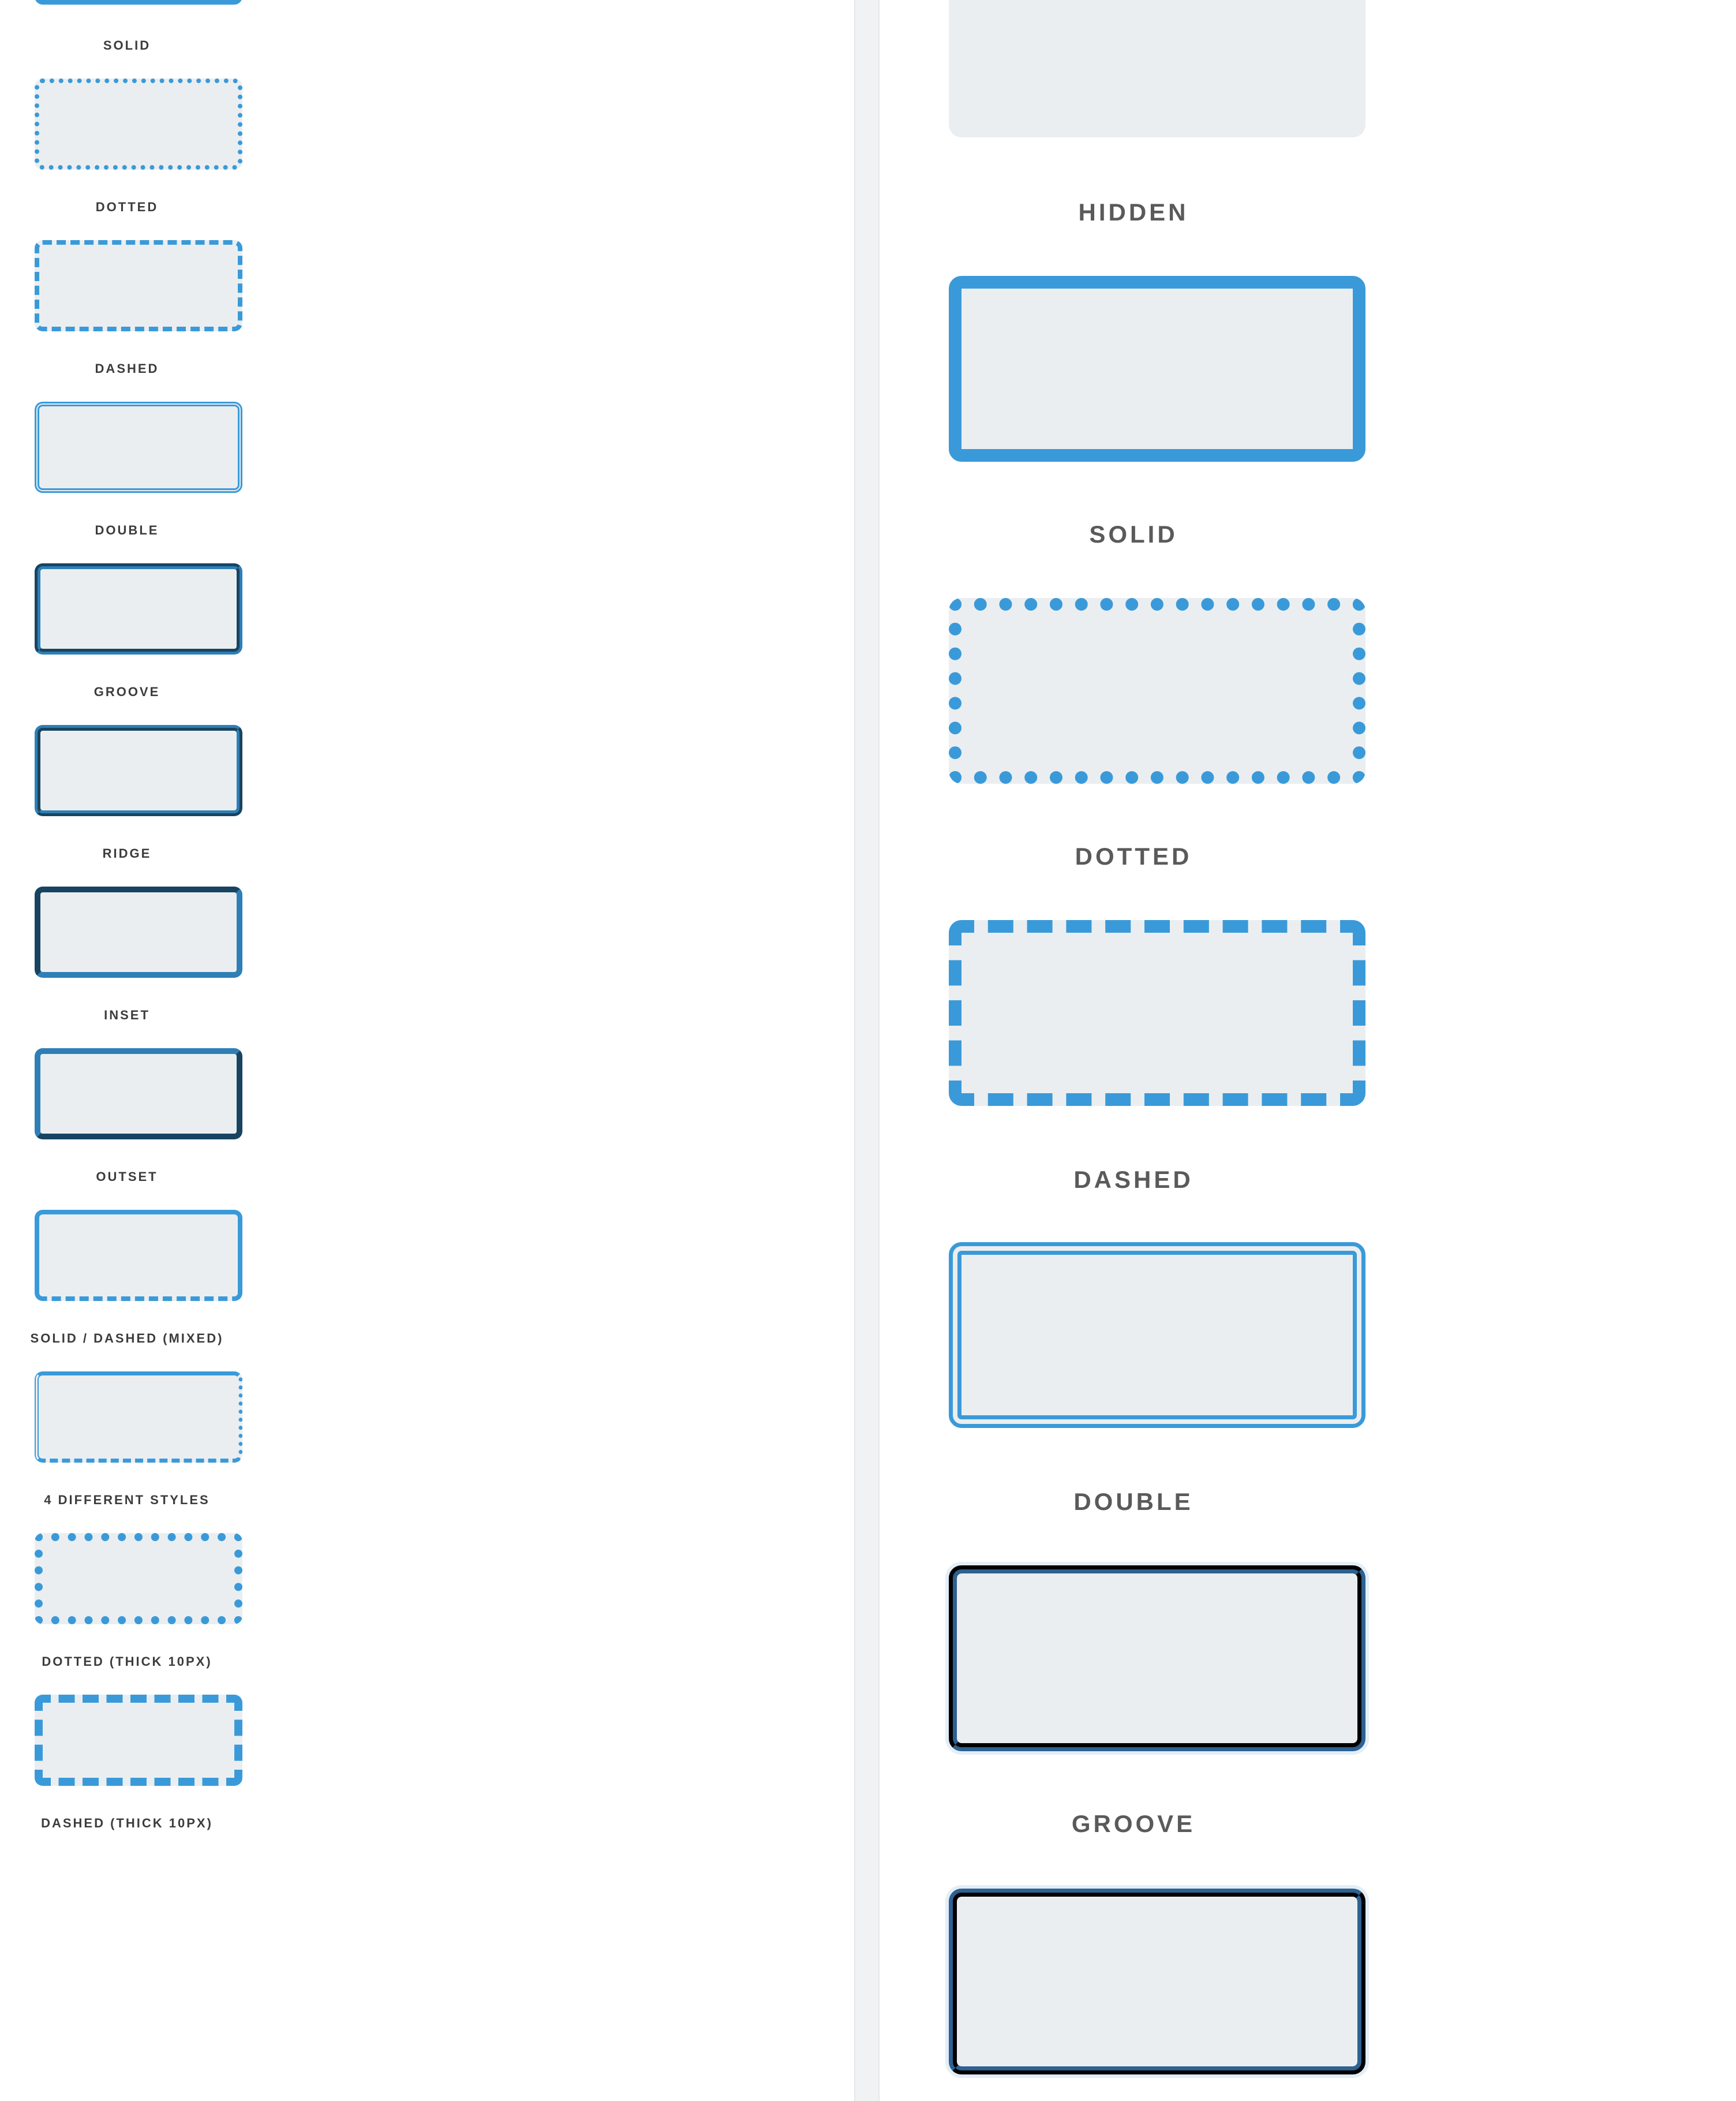 This screenshot has height=2101, width=1736. Describe the element at coordinates (1133, 856) in the screenshot. I see `preview-label-dotted: DOTTED` at that location.